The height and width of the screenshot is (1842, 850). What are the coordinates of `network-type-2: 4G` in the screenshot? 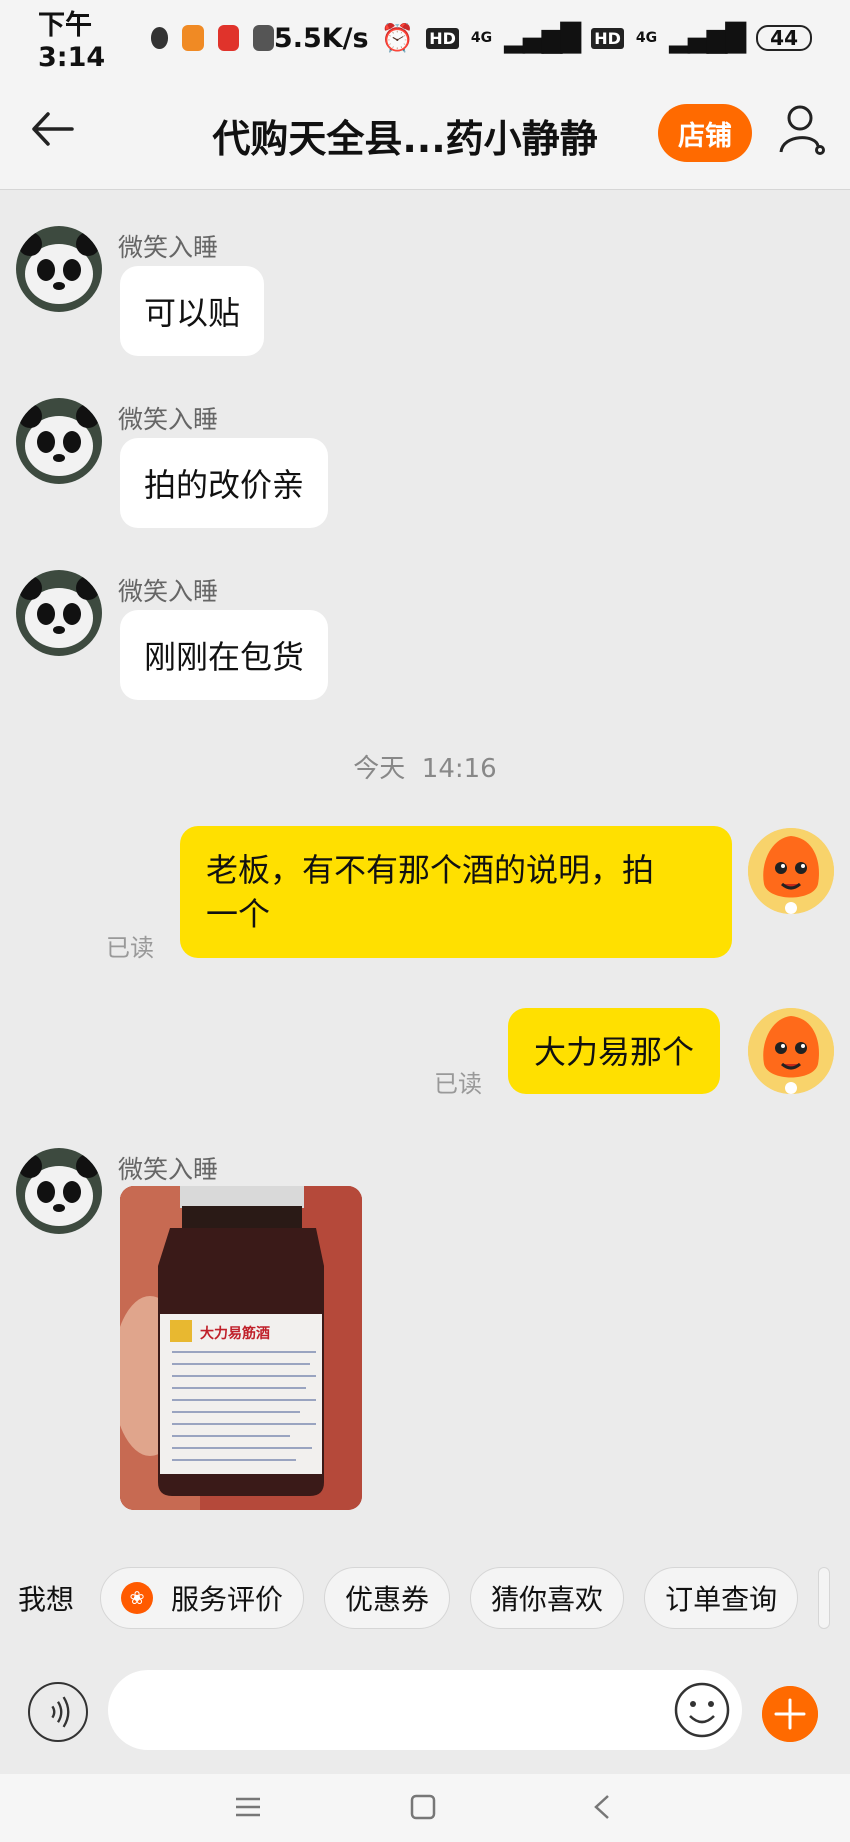 It's located at (646, 38).